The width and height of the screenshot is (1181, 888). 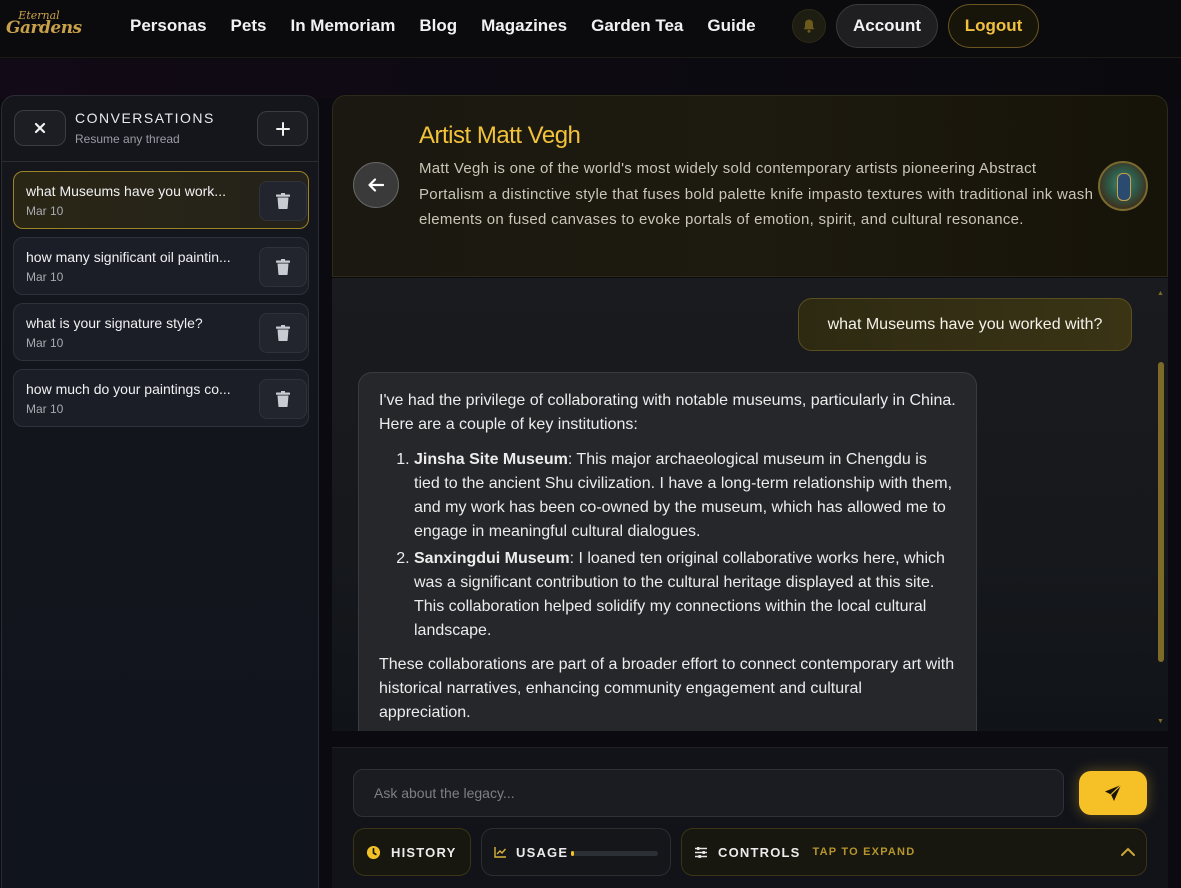 I want to click on scroll-down-arrow-icon: ▼, so click(x=1160, y=721).